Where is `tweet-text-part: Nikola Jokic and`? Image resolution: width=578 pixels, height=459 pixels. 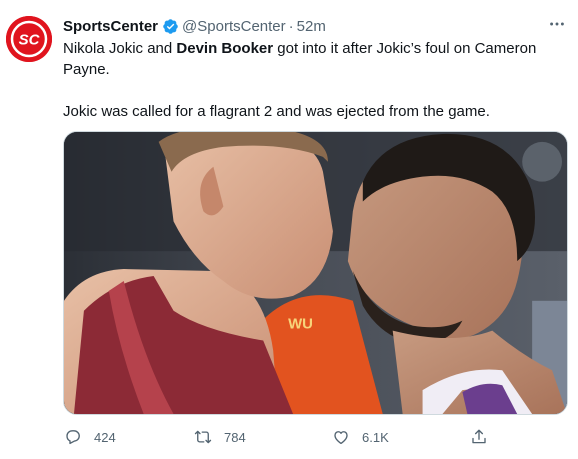 tweet-text-part: Nikola Jokic and is located at coordinates (120, 48).